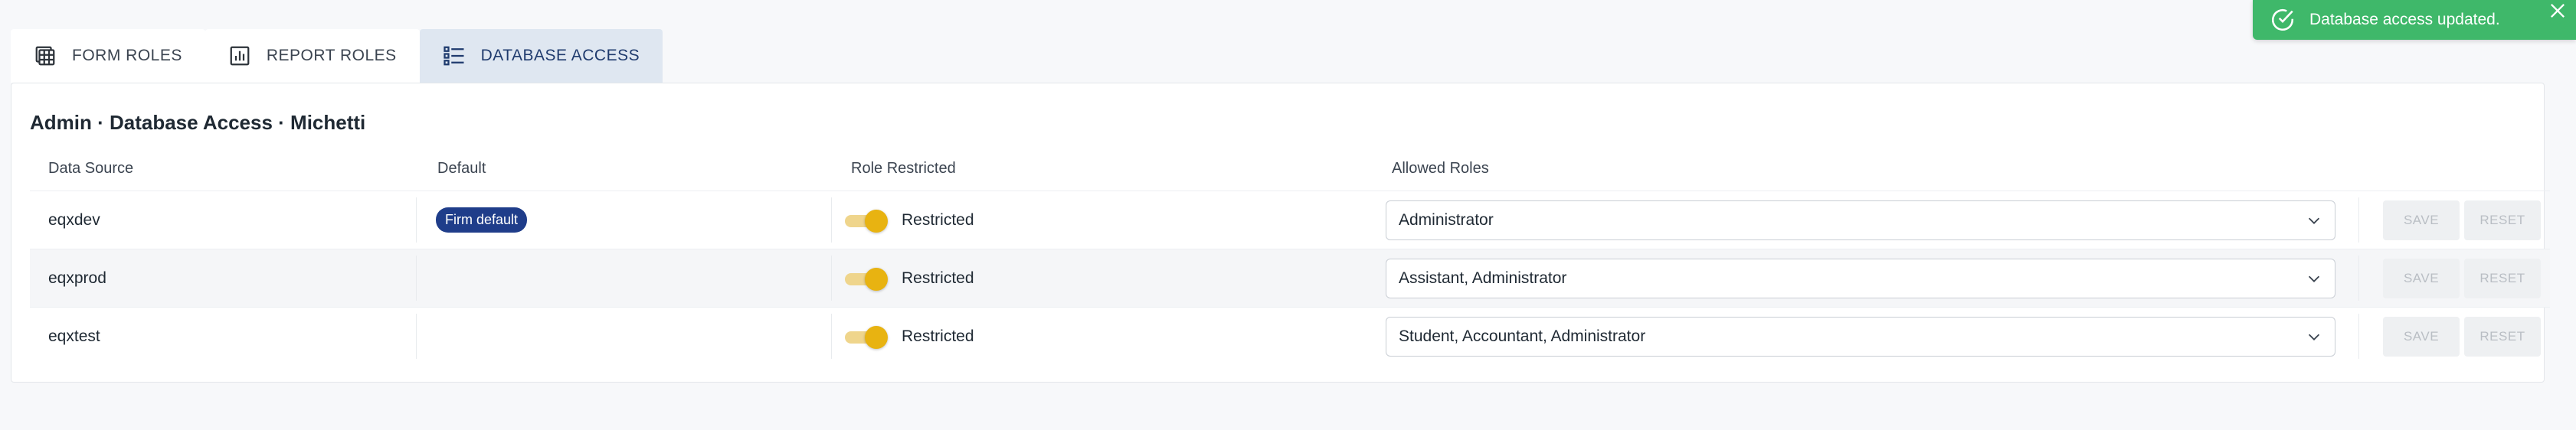 This screenshot has height=430, width=2576. Describe the element at coordinates (2557, 10) in the screenshot. I see `close-icon` at that location.